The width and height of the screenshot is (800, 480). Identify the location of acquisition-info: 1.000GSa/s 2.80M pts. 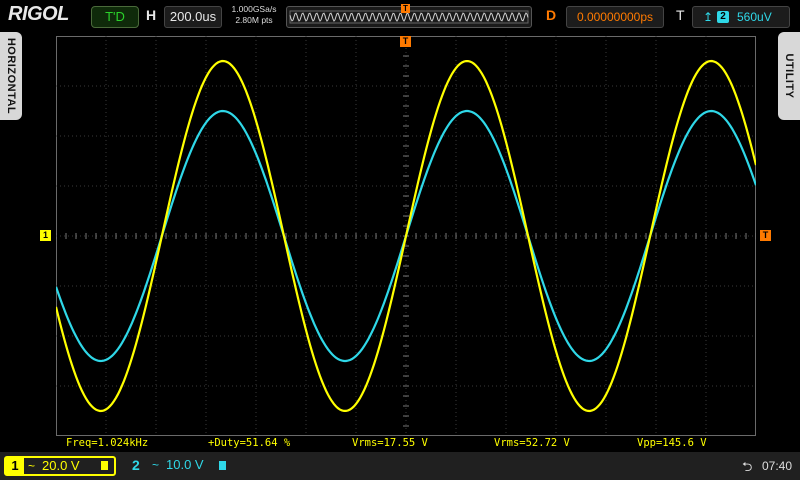
(254, 15).